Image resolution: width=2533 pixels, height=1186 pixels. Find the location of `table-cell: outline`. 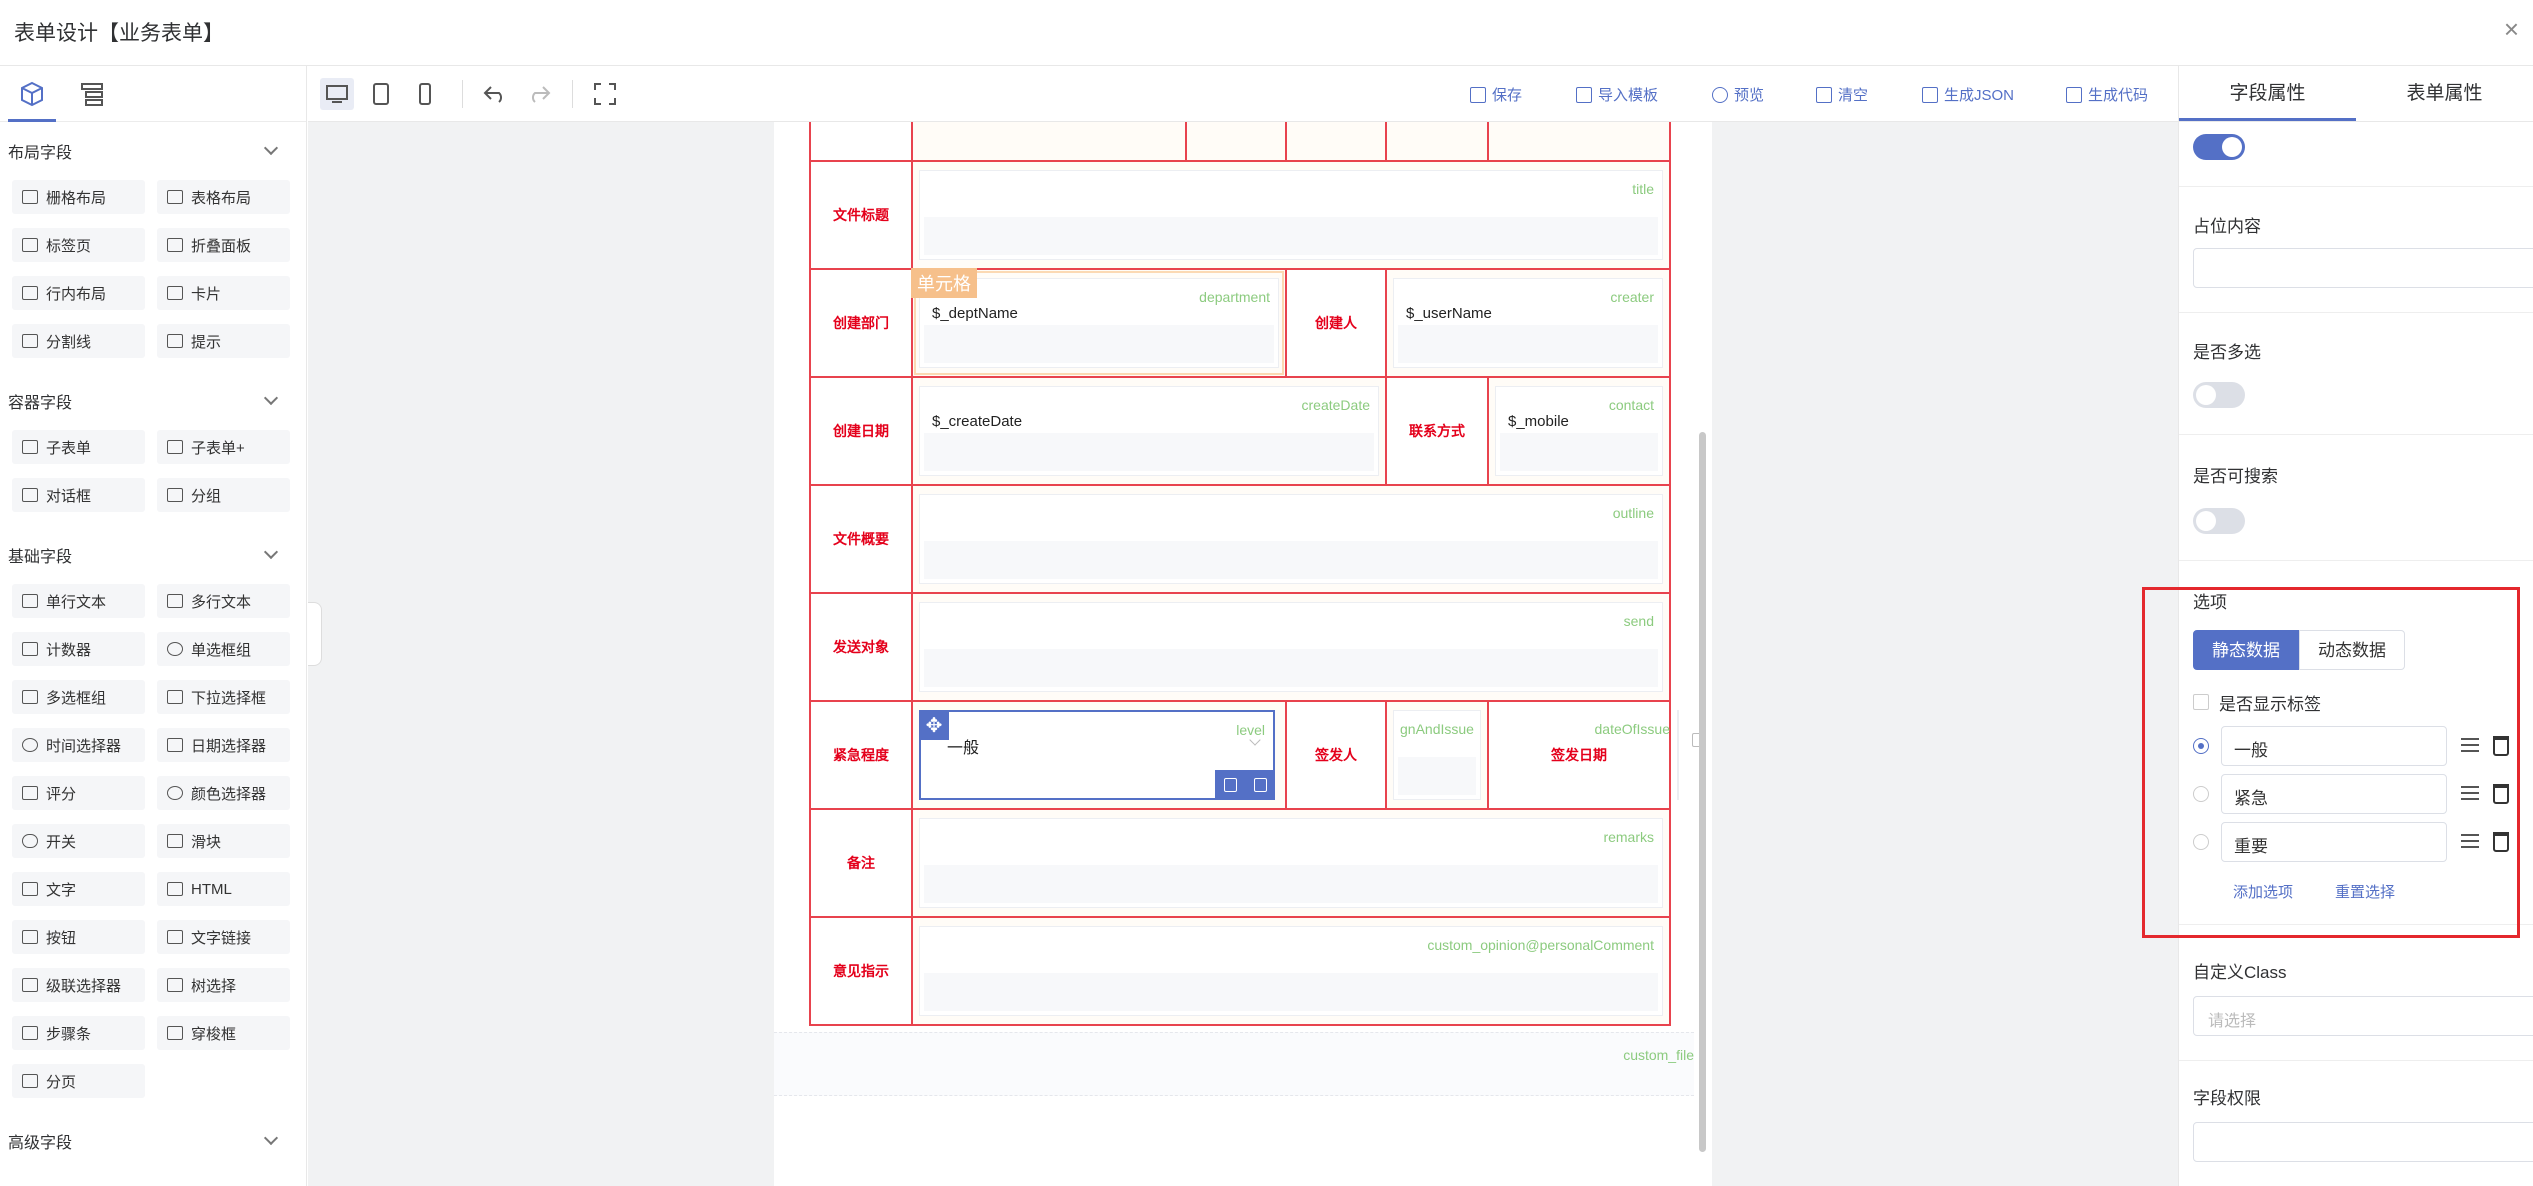

table-cell: outline is located at coordinates (1291, 539).